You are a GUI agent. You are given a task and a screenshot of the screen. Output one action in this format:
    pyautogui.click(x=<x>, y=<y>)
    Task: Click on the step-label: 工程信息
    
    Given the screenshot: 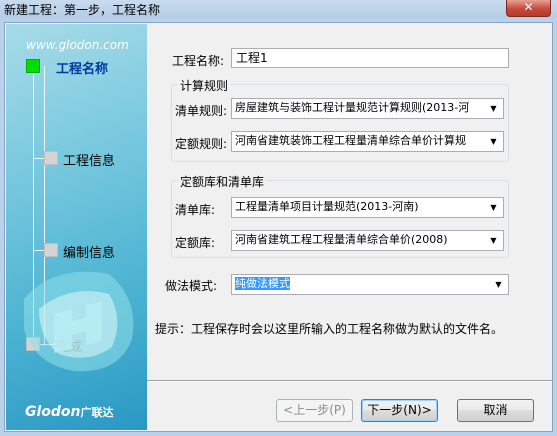 What is the action you would take?
    pyautogui.click(x=89, y=161)
    